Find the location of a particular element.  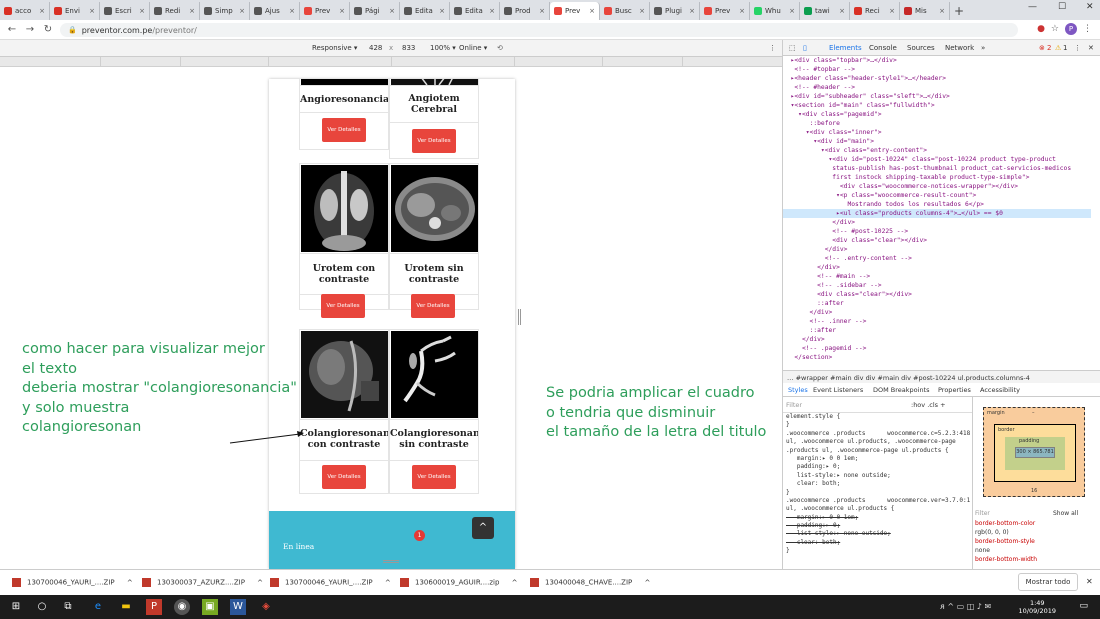

computed-property: rgb(0, 0, 0) is located at coordinates (1037, 532).